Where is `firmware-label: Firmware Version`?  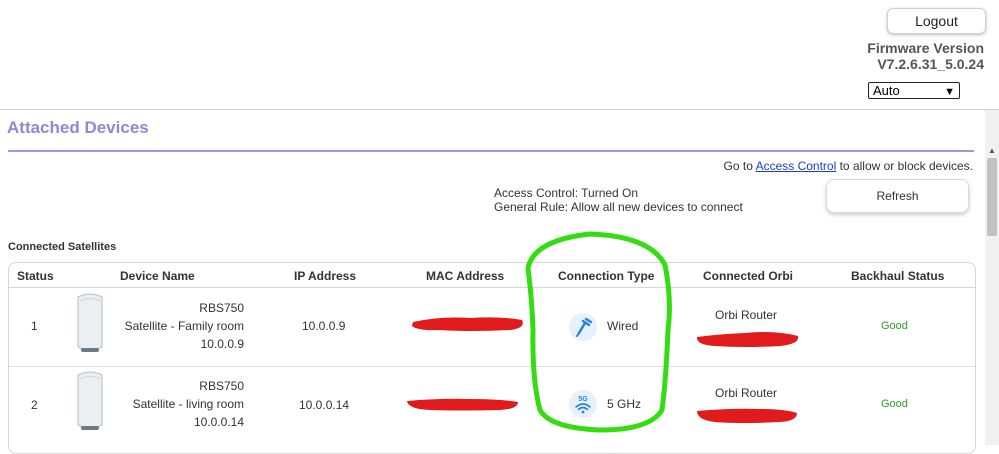
firmware-label: Firmware Version is located at coordinates (925, 48).